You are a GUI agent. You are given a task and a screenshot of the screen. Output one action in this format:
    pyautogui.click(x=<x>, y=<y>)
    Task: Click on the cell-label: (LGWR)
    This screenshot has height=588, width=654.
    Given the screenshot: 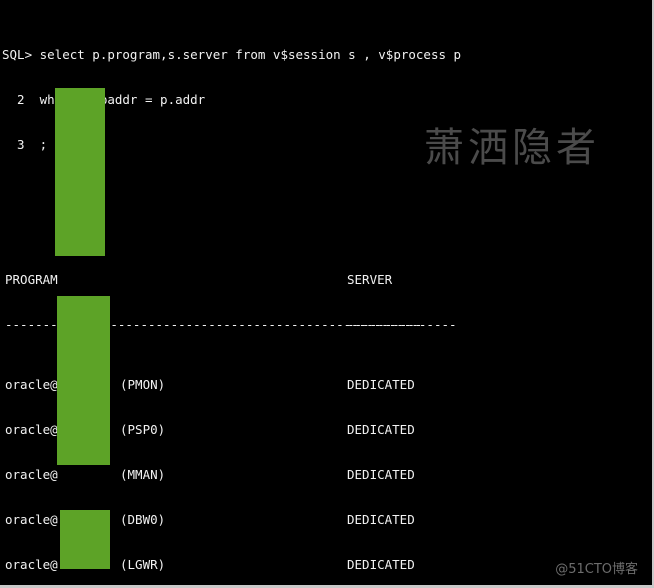 What is the action you would take?
    pyautogui.click(x=143, y=564)
    